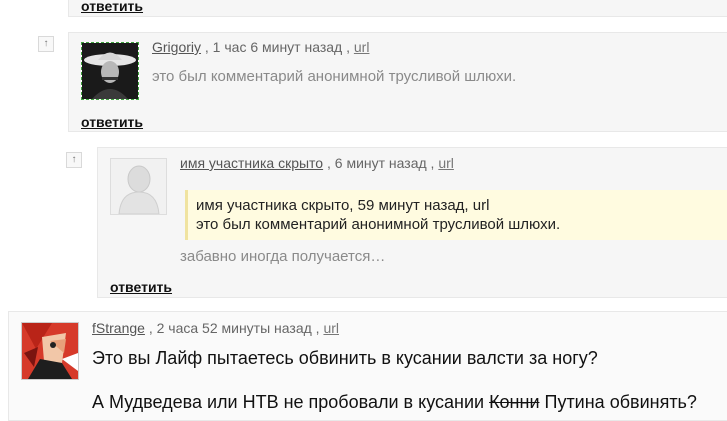  I want to click on default-avatar-icon, so click(138, 186).